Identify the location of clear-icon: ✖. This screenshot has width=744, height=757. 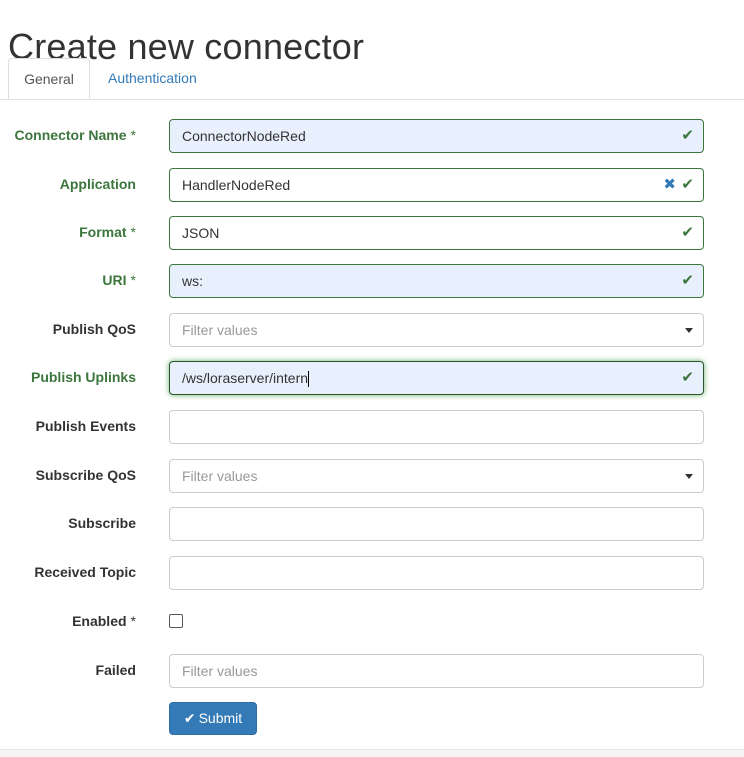
(669, 185).